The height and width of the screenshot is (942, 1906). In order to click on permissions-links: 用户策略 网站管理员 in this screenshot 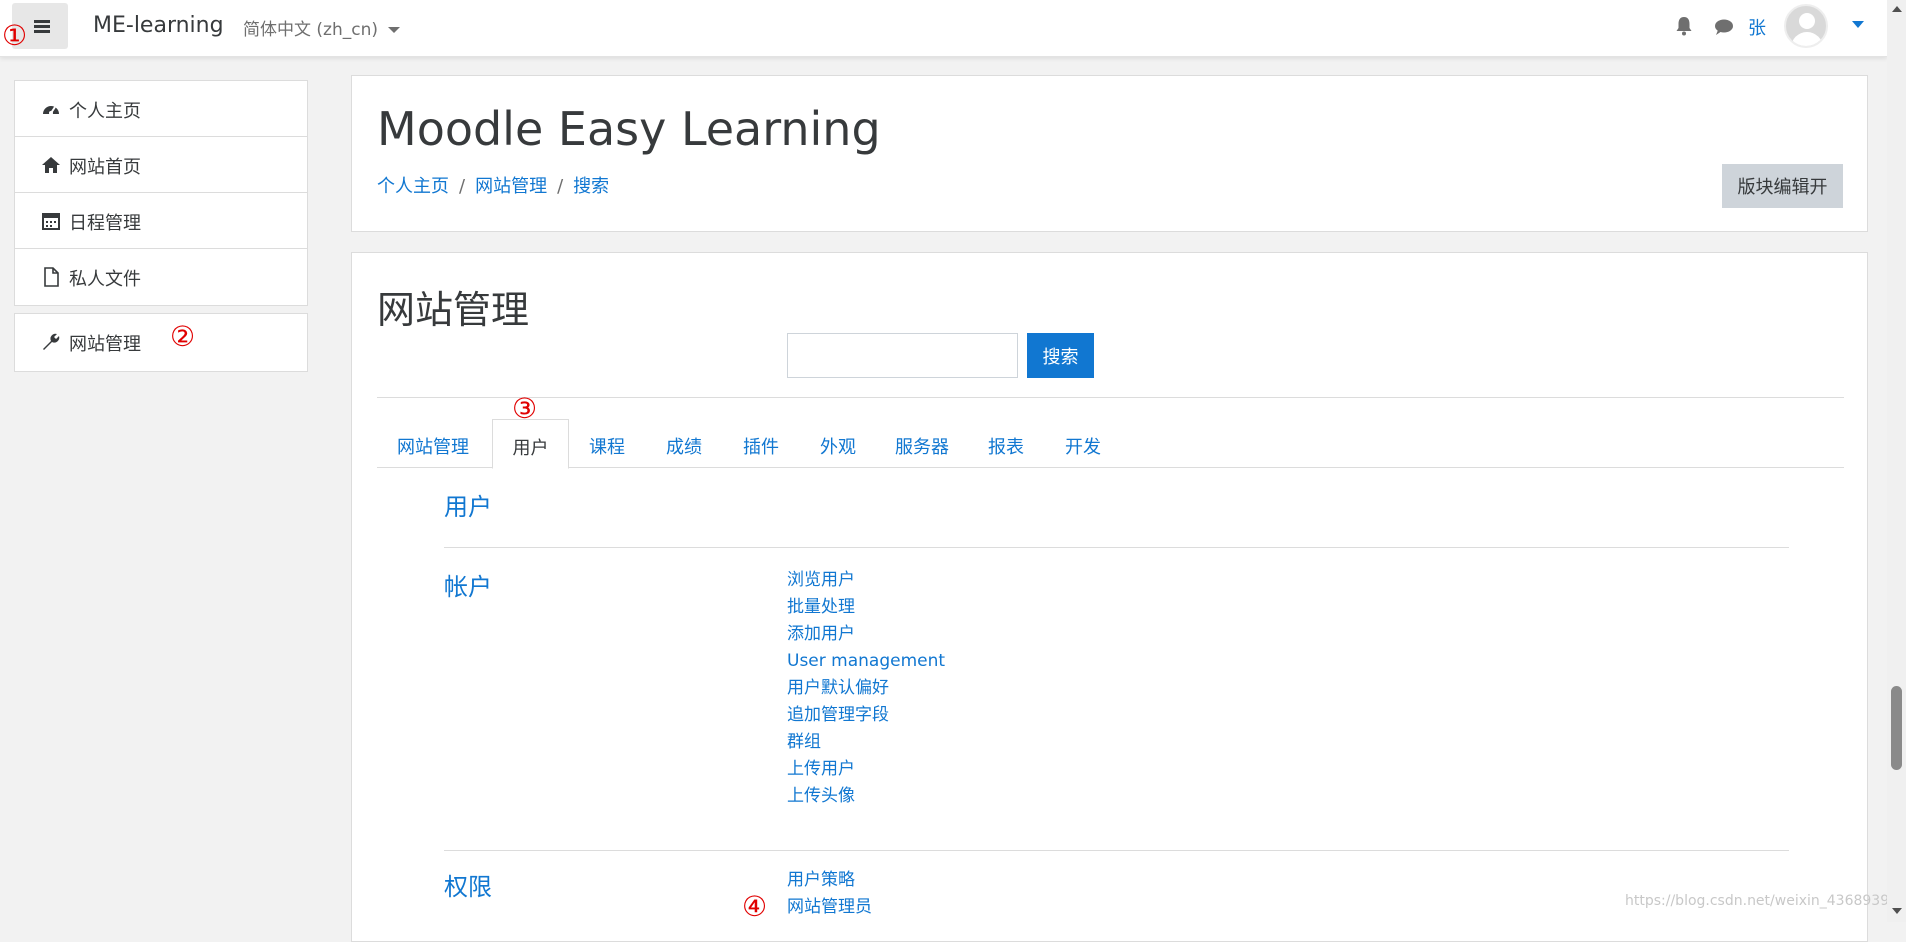, I will do `click(829, 894)`.